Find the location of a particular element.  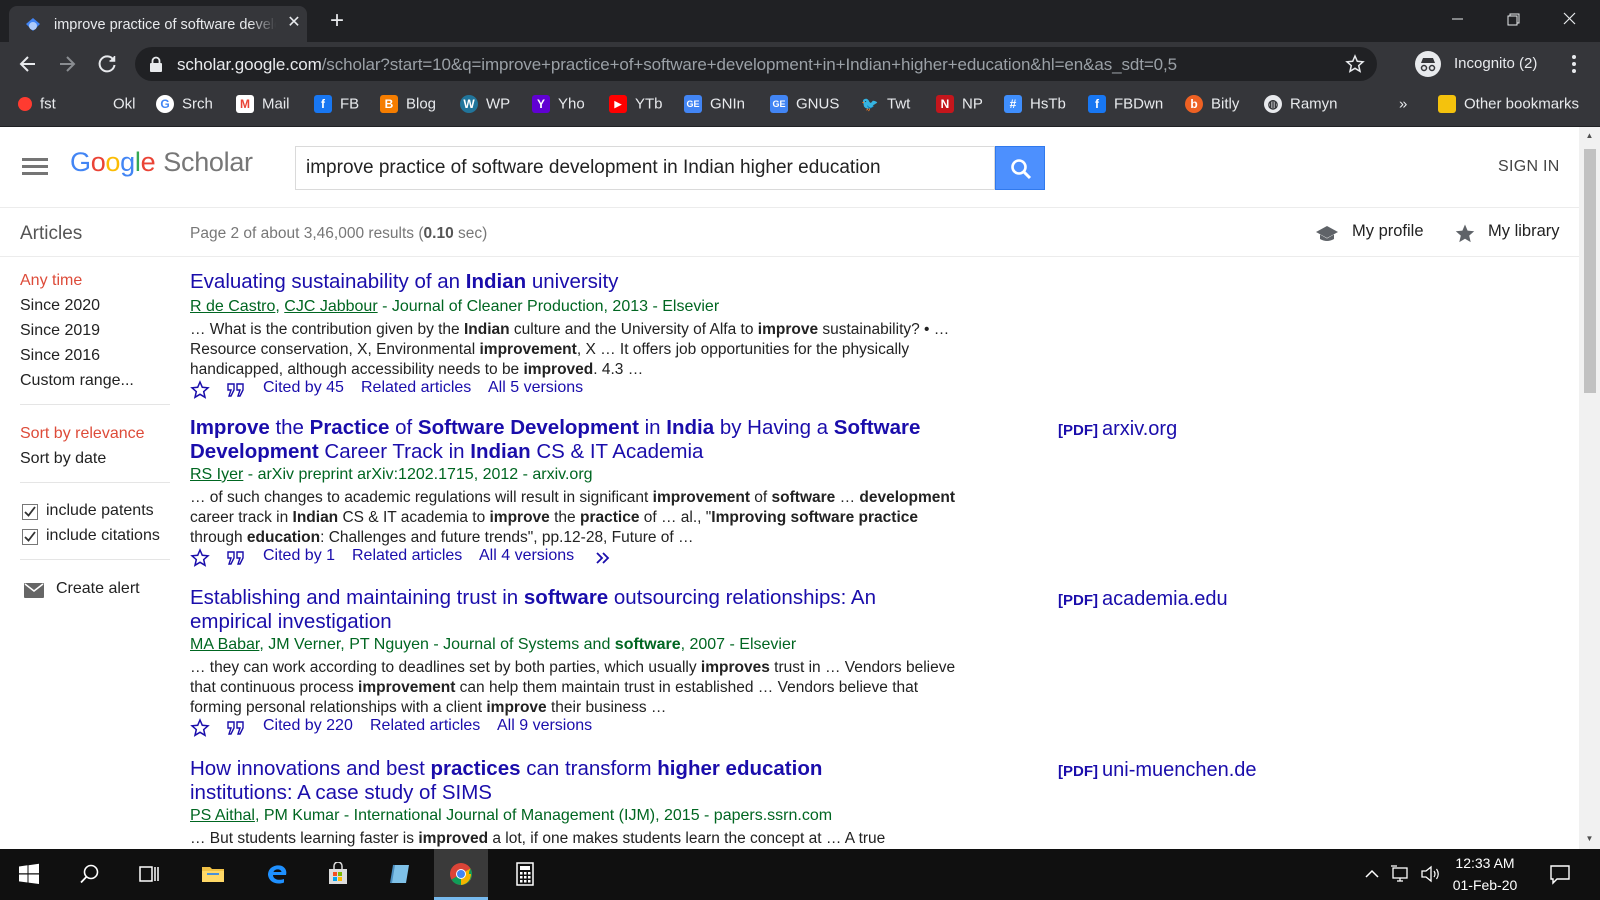

all-versions-link: All 5 versions is located at coordinates (535, 388).